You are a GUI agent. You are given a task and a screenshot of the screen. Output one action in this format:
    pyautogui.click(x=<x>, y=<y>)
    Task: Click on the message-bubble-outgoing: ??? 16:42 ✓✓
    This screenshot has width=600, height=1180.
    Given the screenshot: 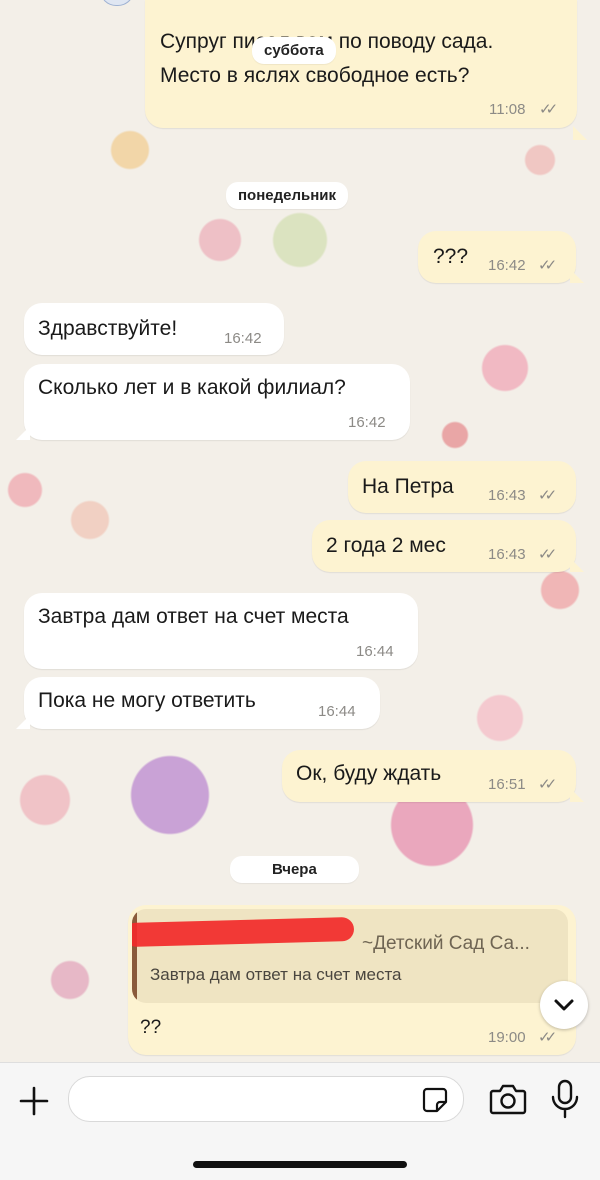 What is the action you would take?
    pyautogui.click(x=497, y=257)
    